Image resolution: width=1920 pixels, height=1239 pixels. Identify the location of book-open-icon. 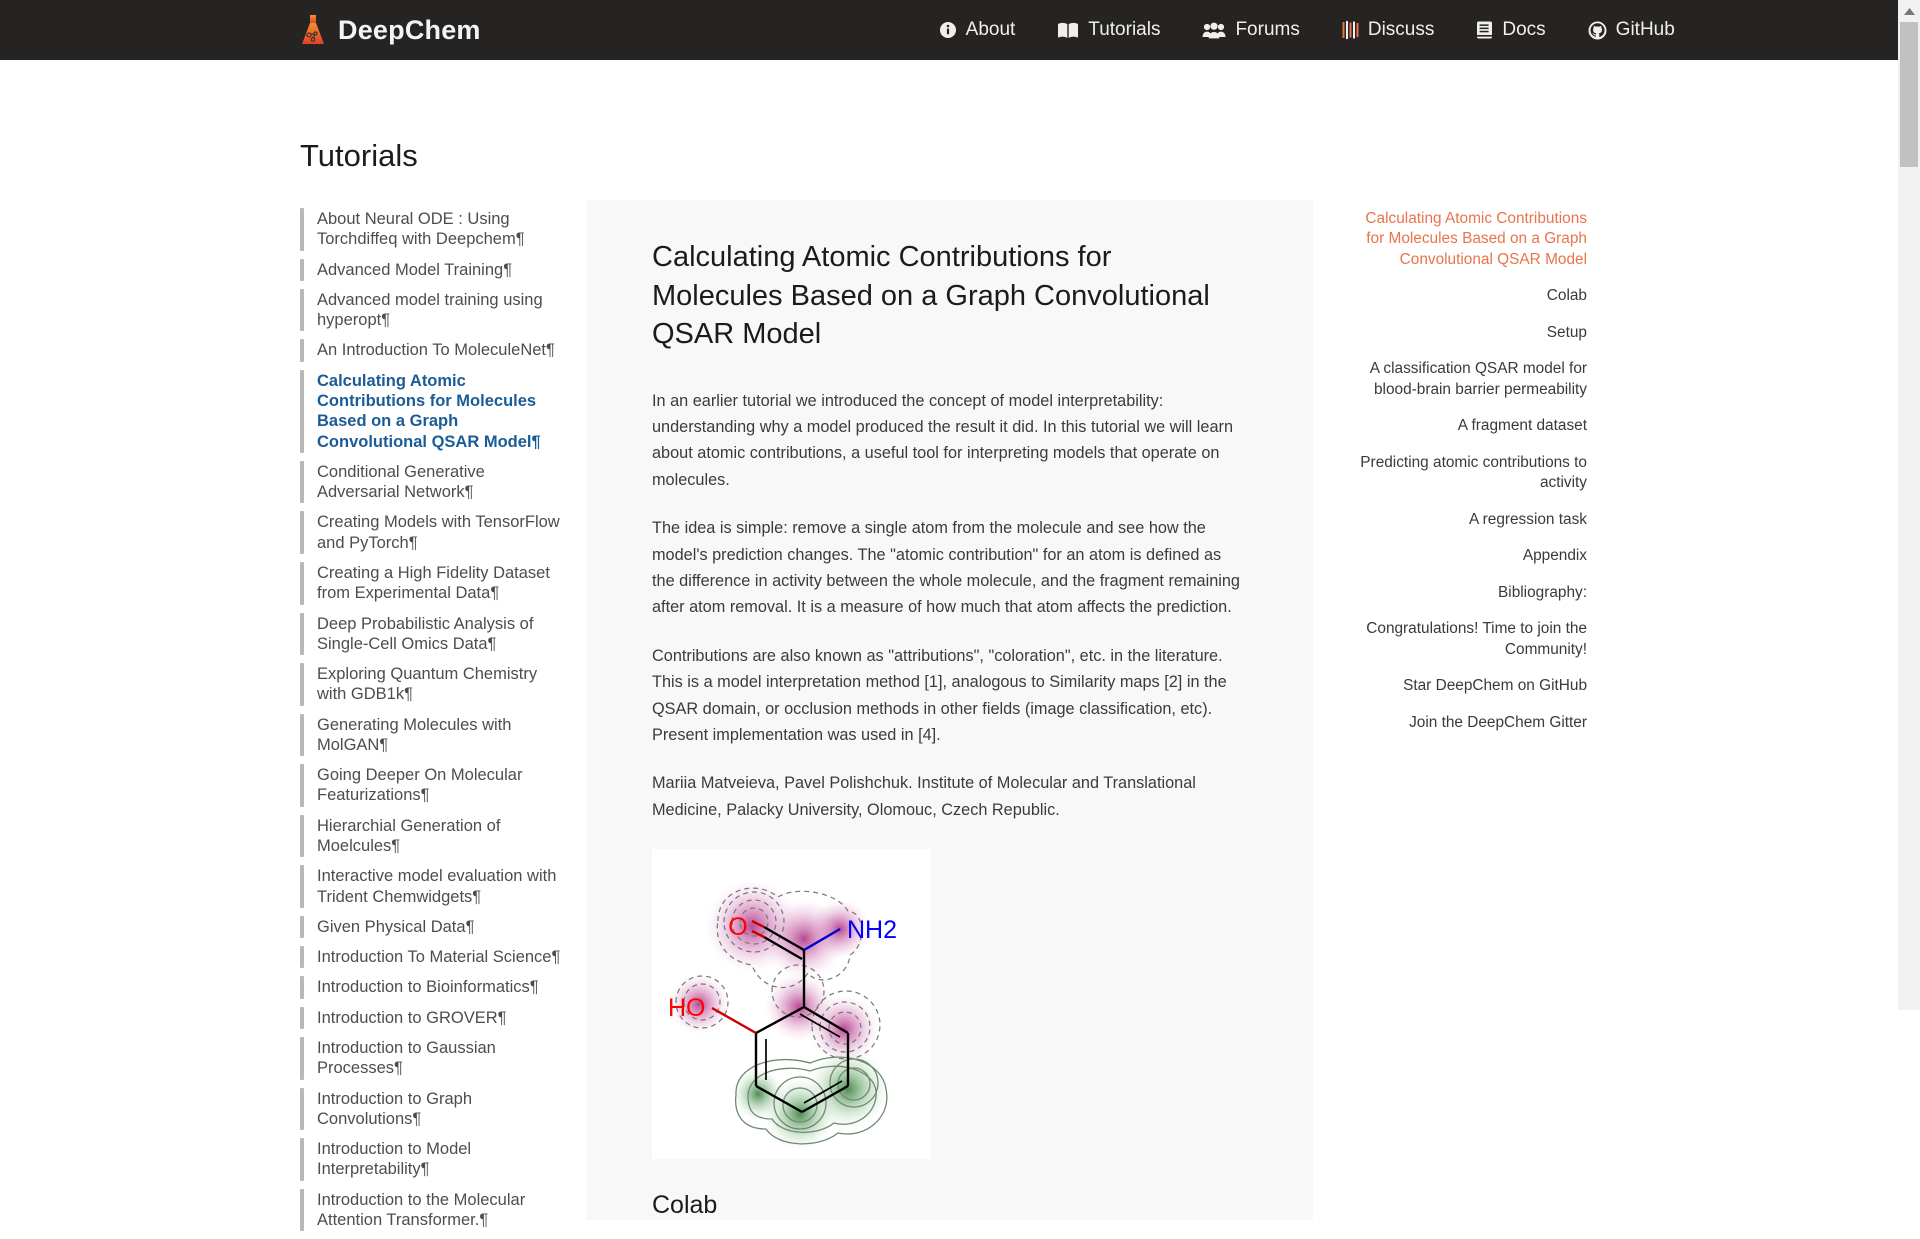
(1068, 30).